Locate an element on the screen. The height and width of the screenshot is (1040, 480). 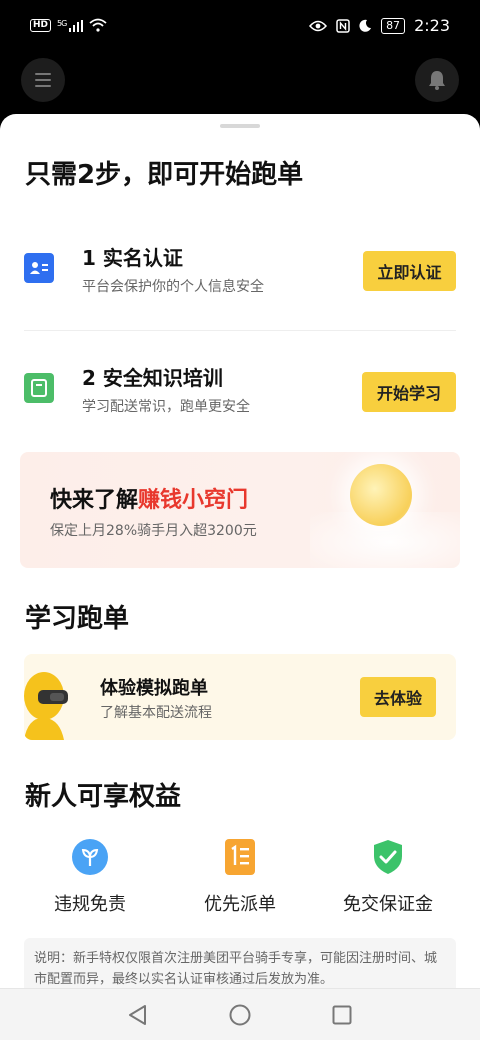
eye-icon is located at coordinates (318, 25).